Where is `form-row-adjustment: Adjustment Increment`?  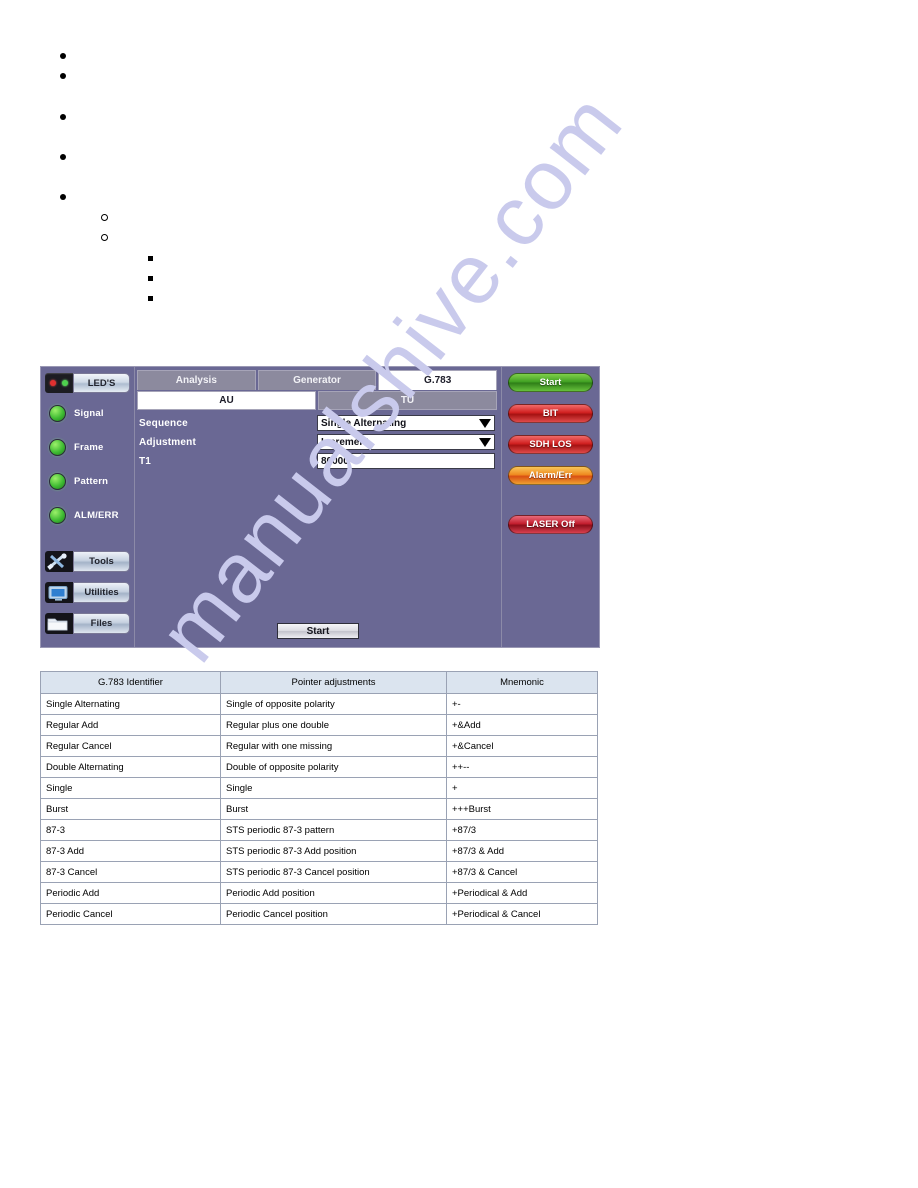
form-row-adjustment: Adjustment Increment is located at coordinates (317, 442).